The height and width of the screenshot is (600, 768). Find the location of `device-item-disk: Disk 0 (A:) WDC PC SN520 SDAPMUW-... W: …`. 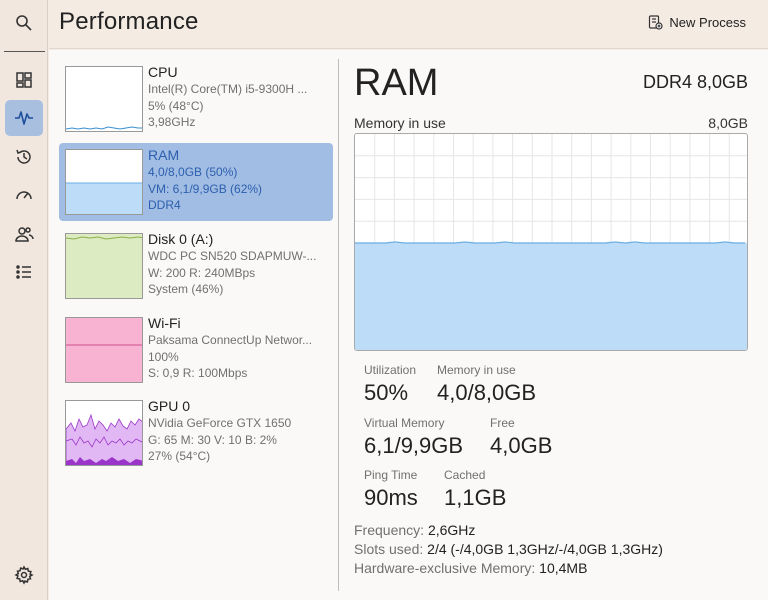

device-item-disk: Disk 0 (A:) WDC PC SN520 SDAPMUW-... W: … is located at coordinates (196, 266).